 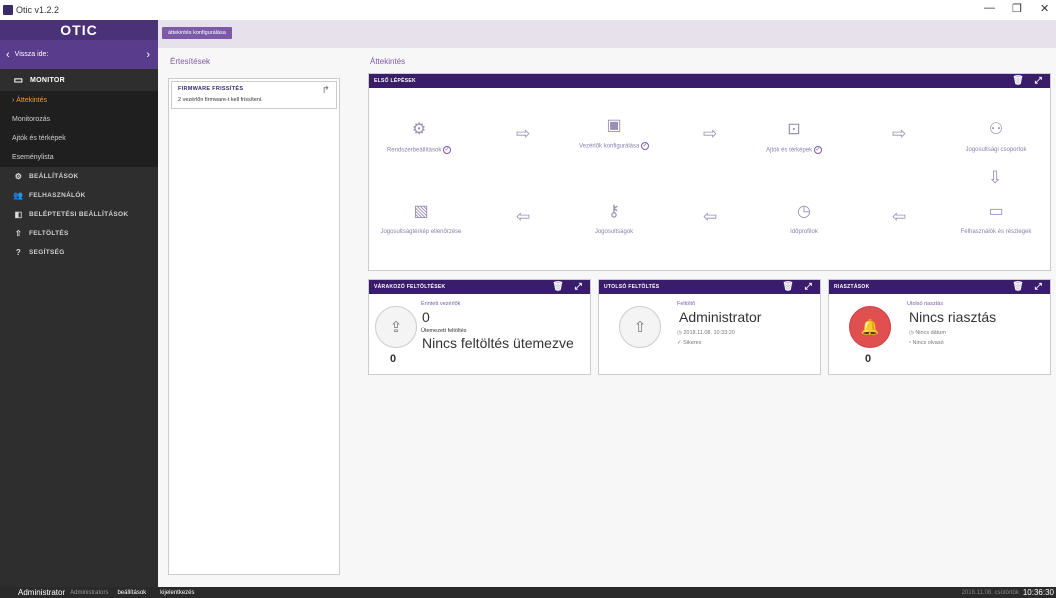 What do you see at coordinates (1038, 592) in the screenshot?
I see `status-time: 10:36:30` at bounding box center [1038, 592].